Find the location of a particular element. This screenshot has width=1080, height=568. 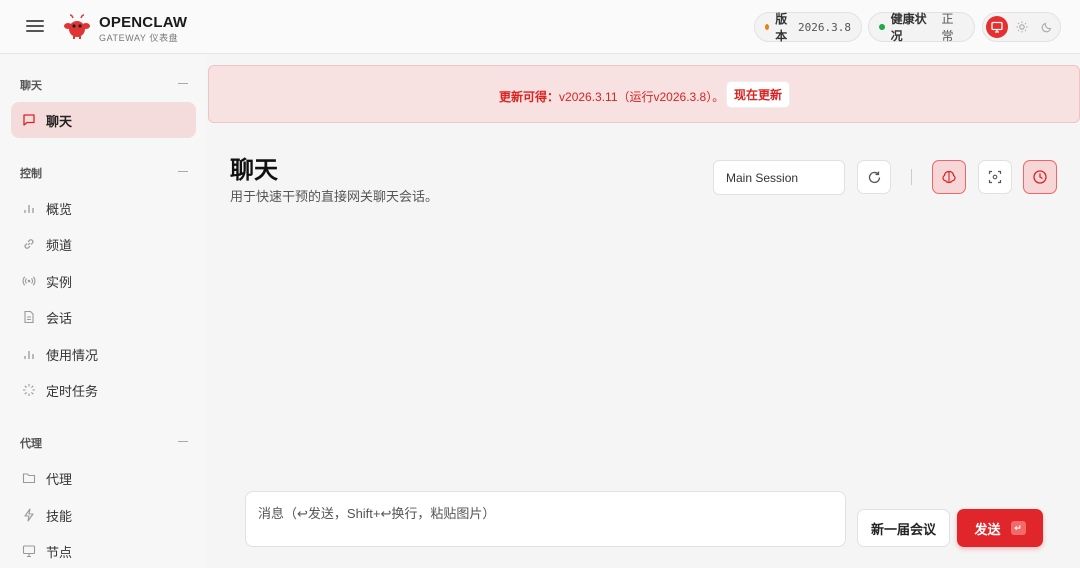

loader-icon is located at coordinates (29, 390).